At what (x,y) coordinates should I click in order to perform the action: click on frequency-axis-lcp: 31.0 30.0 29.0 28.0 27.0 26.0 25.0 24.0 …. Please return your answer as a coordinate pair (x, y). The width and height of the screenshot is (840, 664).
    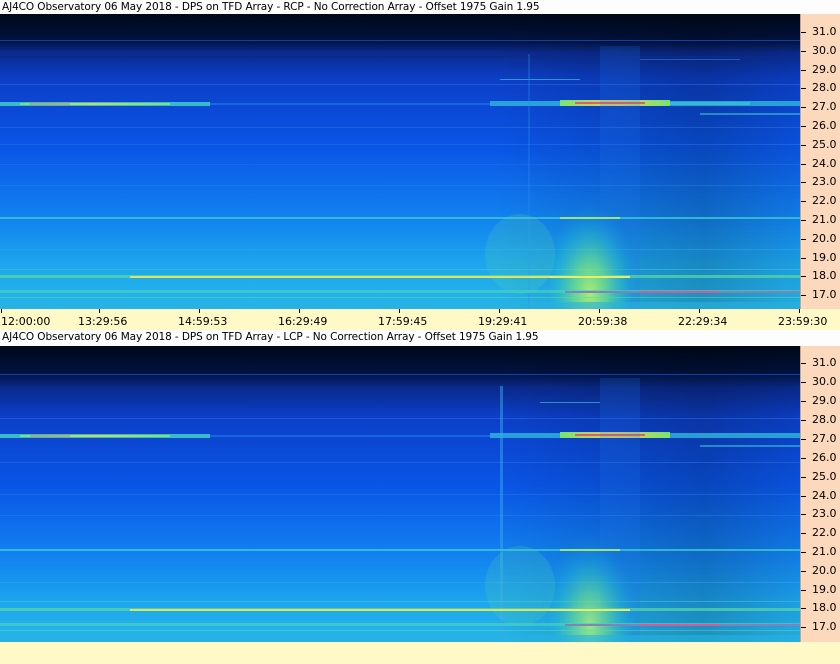
    Looking at the image, I should click on (820, 494).